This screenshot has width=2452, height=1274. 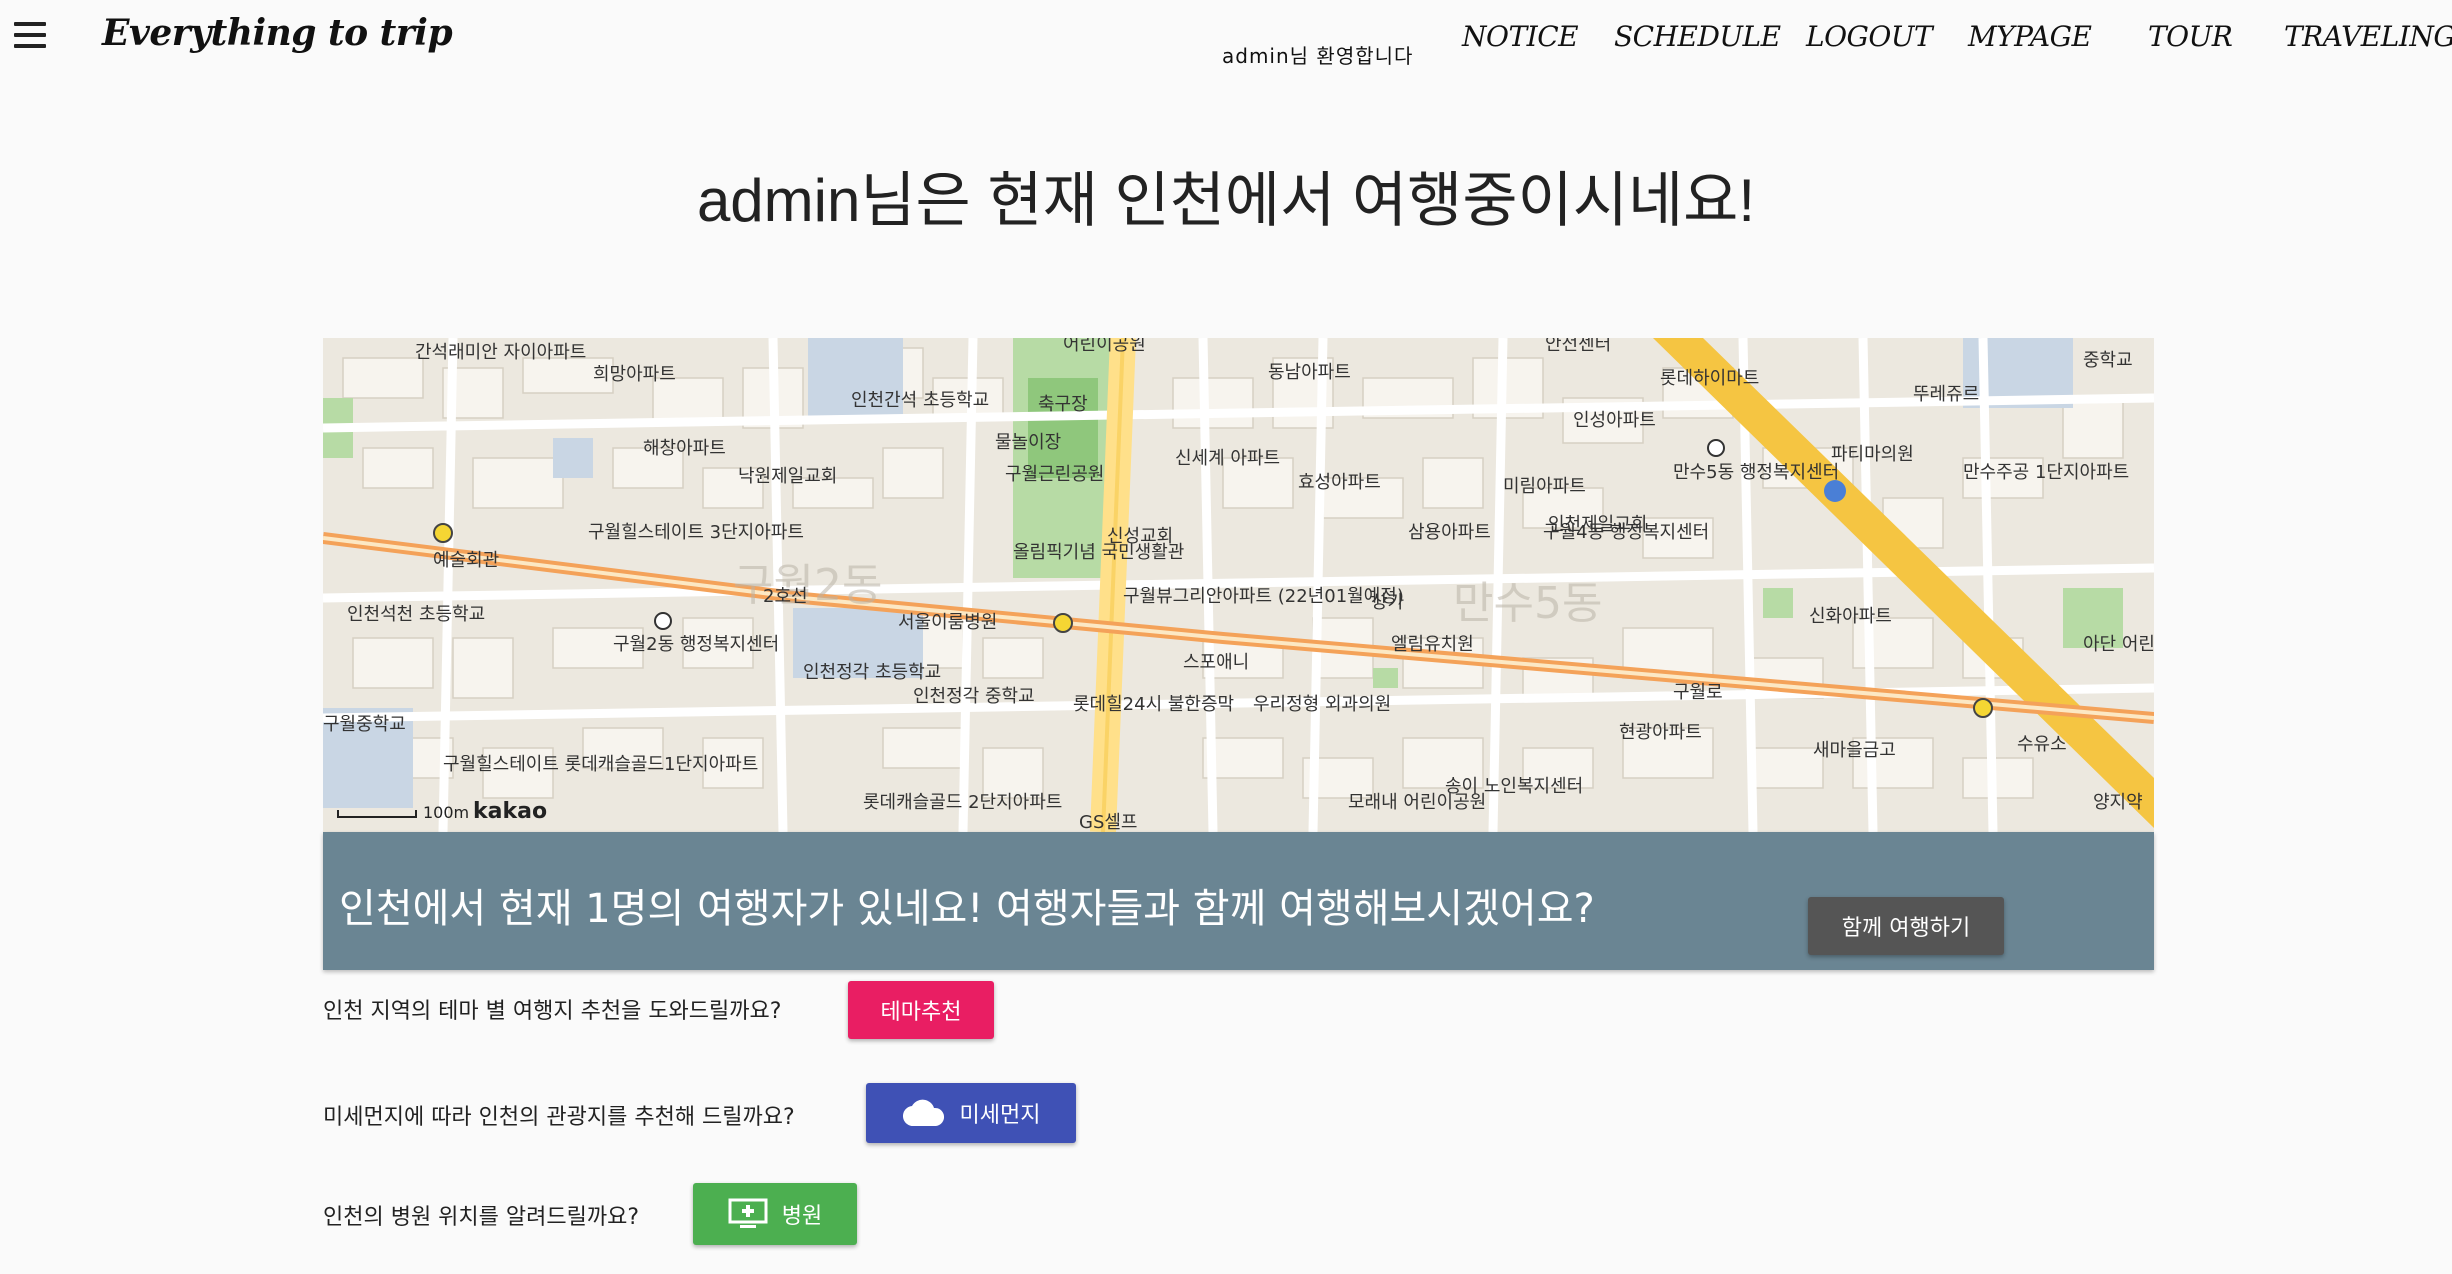 I want to click on welcome-text: admin님 환영합니다, so click(x=1318, y=56).